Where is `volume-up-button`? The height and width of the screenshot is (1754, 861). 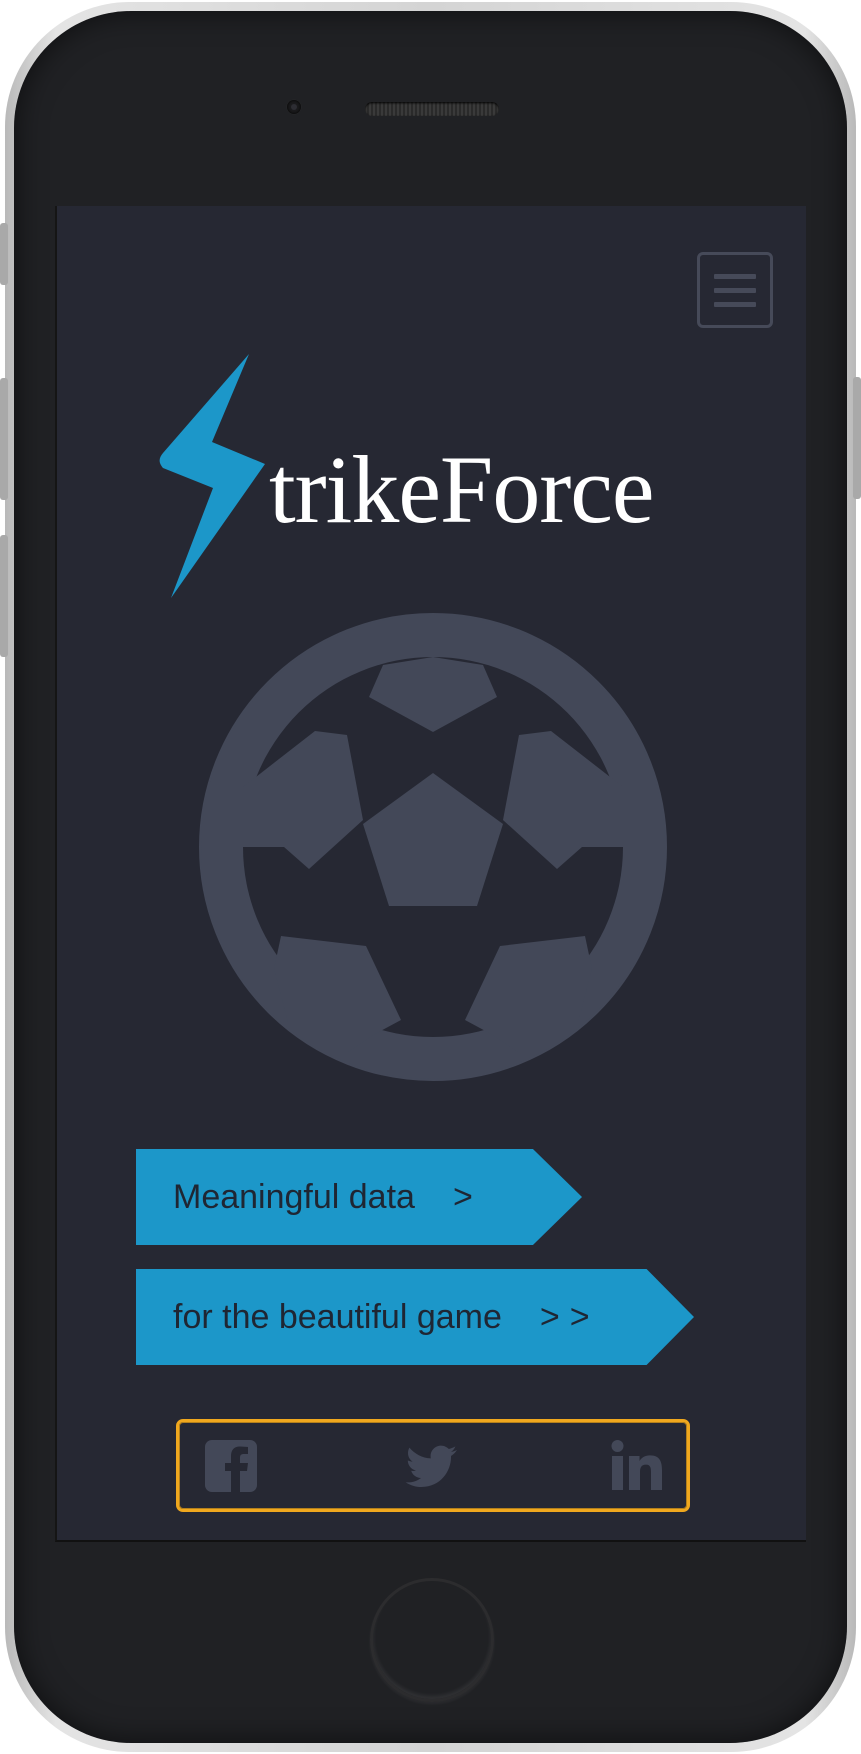 volume-up-button is located at coordinates (4, 439).